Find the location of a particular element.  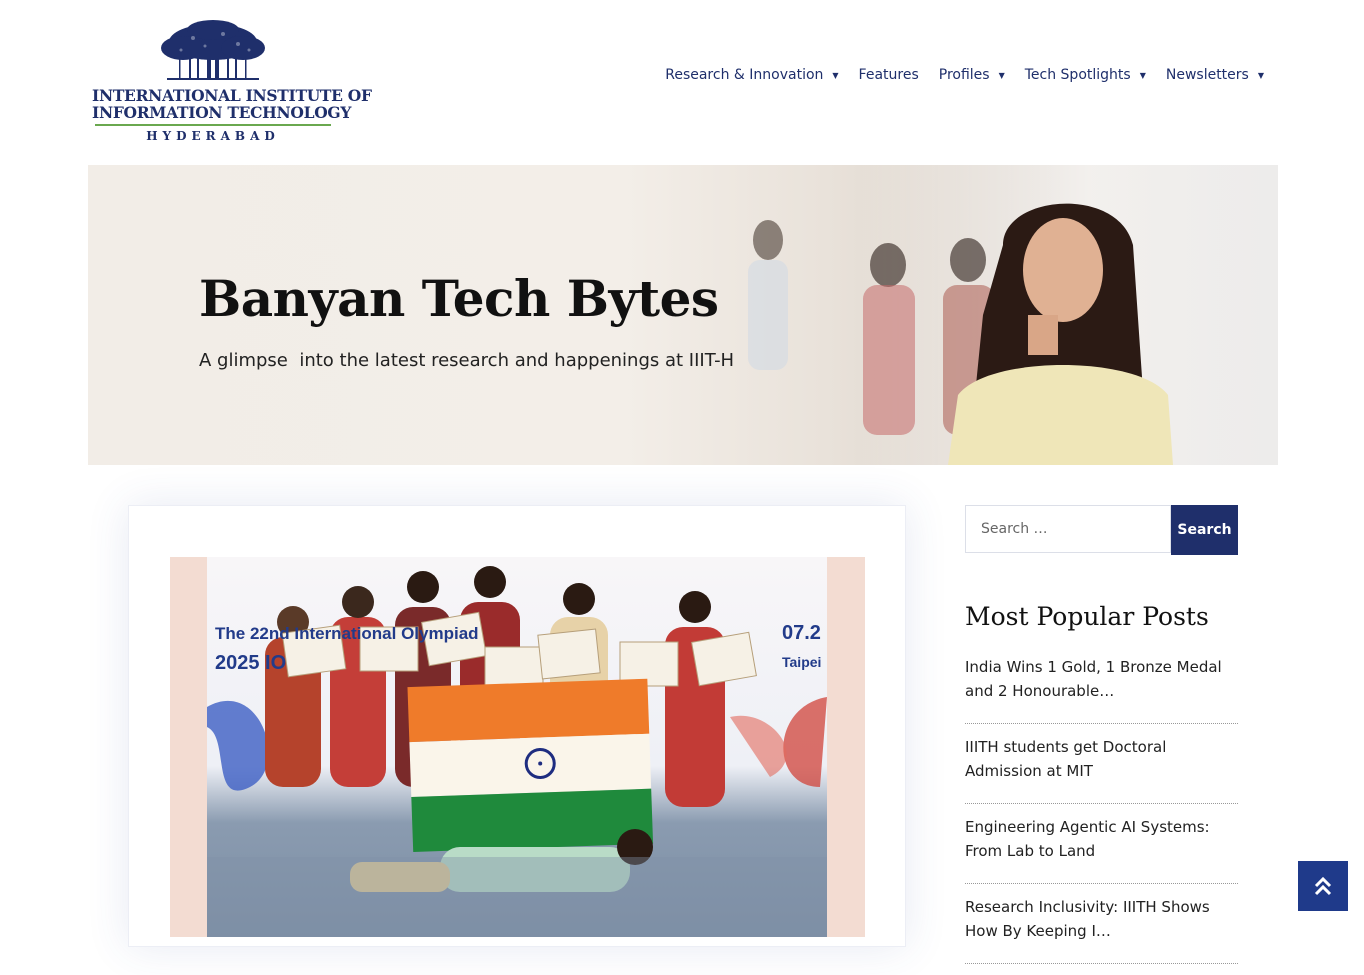

nav-tech-spotlights: Tech Spotlights ▼ is located at coordinates (1085, 75).